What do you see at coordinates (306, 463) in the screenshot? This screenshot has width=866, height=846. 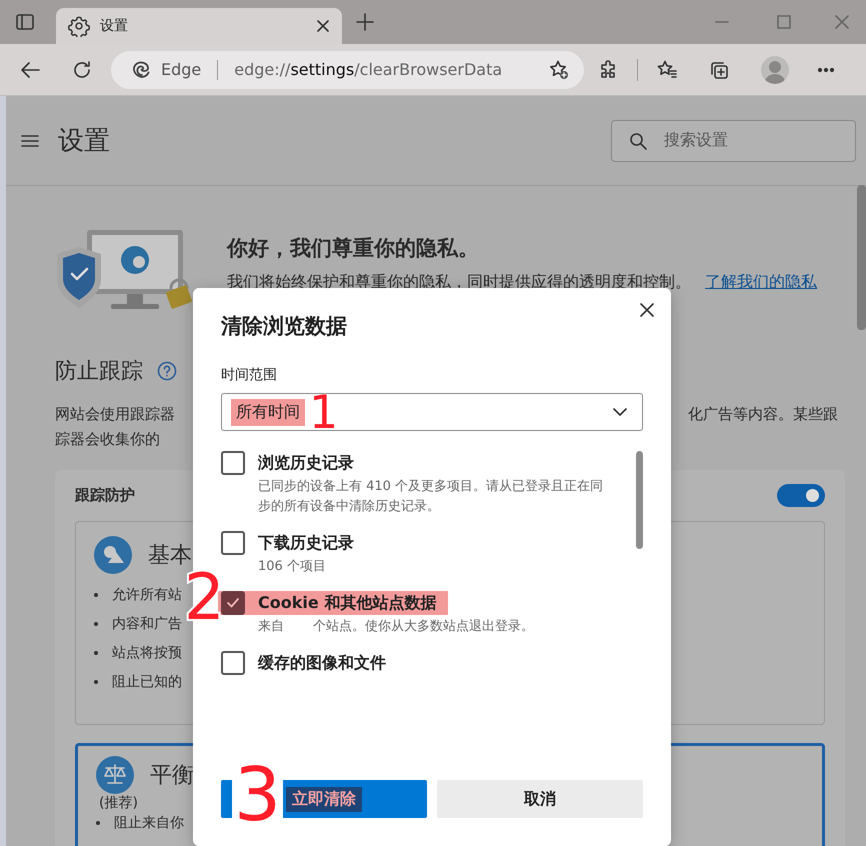 I see `option-title: 浏览历史记录` at bounding box center [306, 463].